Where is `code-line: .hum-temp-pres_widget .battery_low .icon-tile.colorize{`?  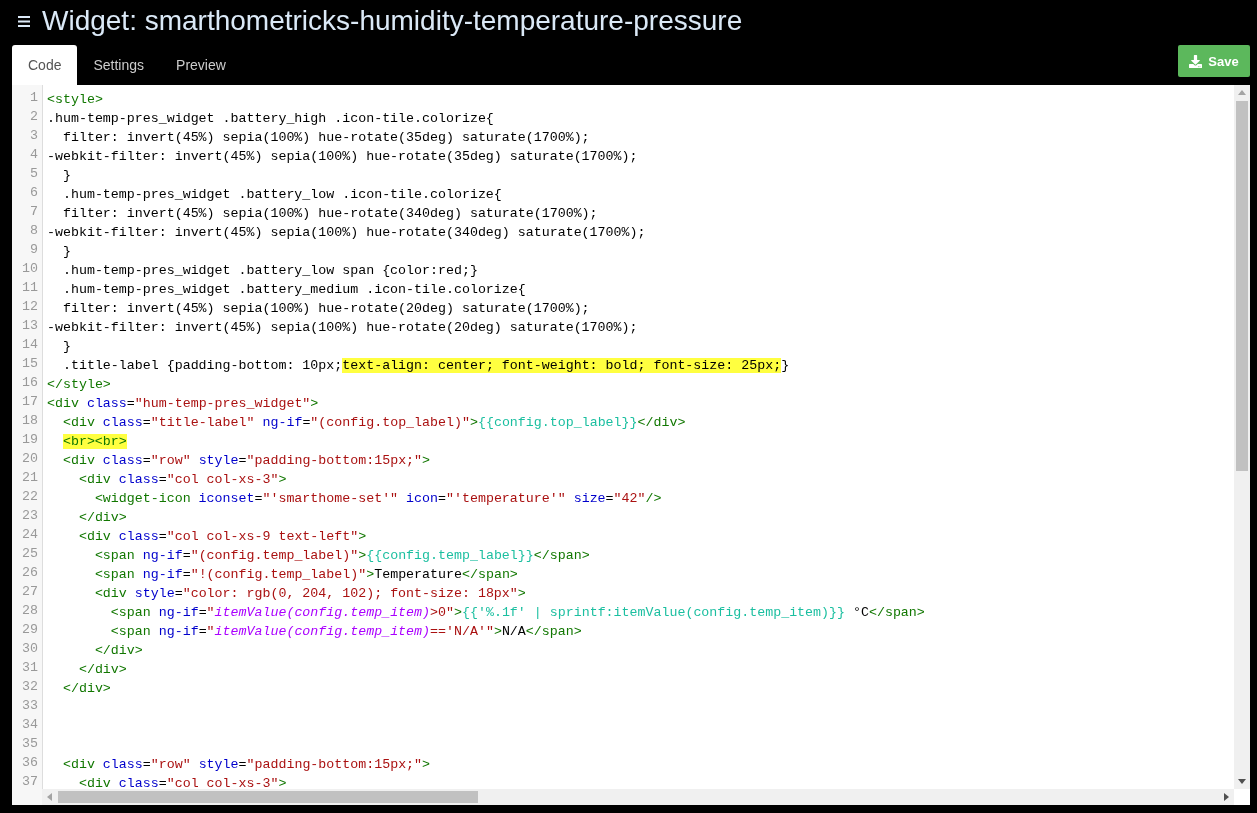 code-line: .hum-temp-pres_widget .battery_low .icon-tile.colorize{ is located at coordinates (281, 195).